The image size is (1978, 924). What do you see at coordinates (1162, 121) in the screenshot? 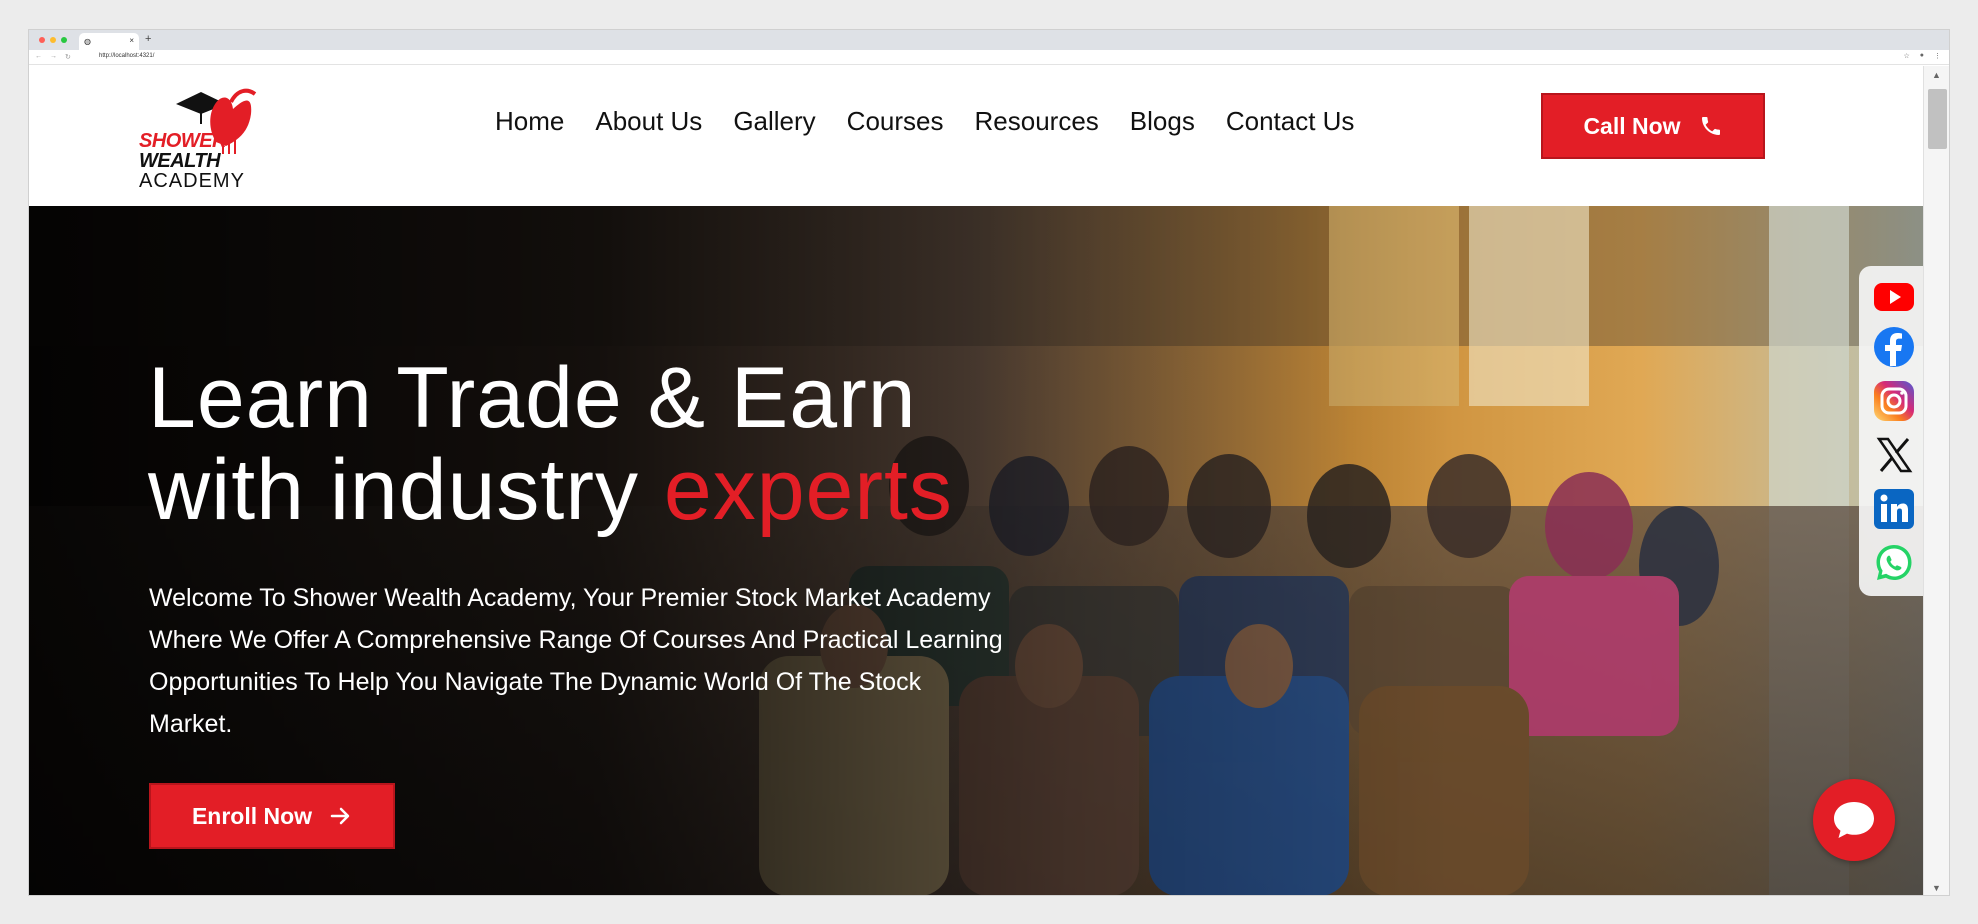
I see `nav-blogs: Blogs` at bounding box center [1162, 121].